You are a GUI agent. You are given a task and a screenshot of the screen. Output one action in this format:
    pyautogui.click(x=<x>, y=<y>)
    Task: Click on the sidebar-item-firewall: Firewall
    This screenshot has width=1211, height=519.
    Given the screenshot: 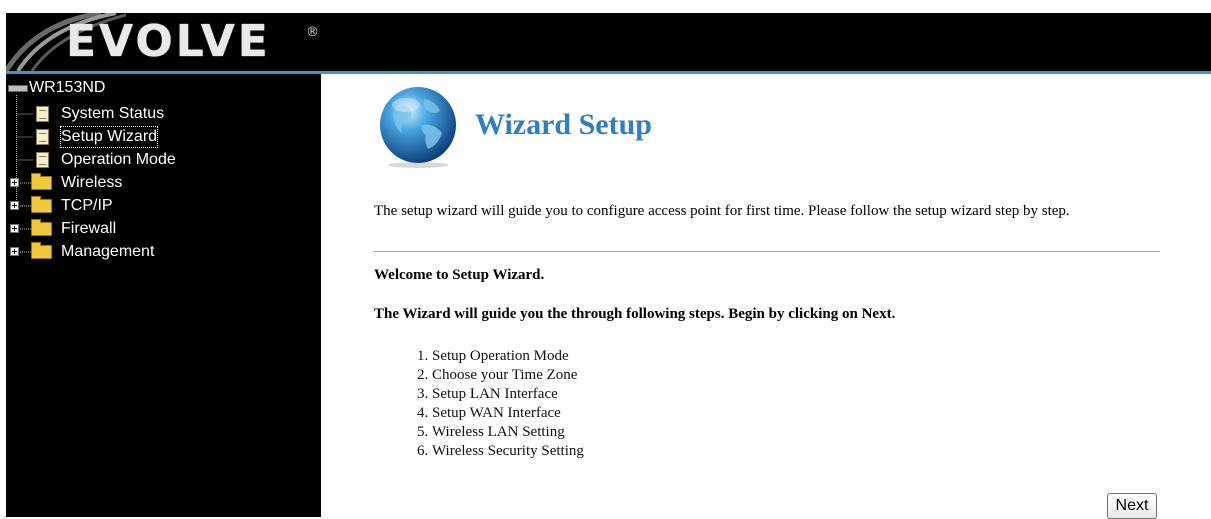 What is the action you would take?
    pyautogui.click(x=116, y=229)
    